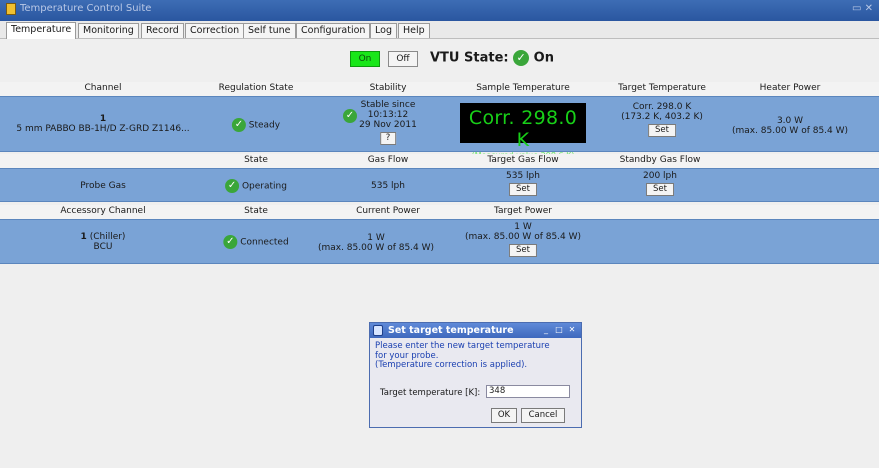  What do you see at coordinates (523, 129) in the screenshot?
I see `sample-temperature-value: Corr. 298.0 K` at bounding box center [523, 129].